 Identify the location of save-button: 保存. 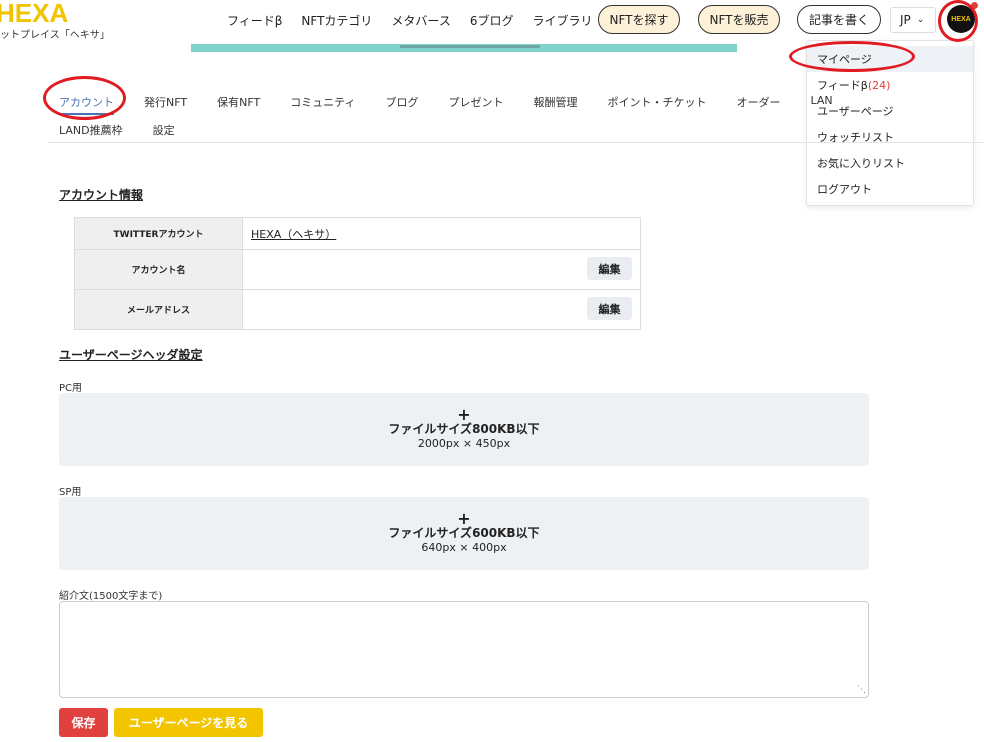
(83, 722).